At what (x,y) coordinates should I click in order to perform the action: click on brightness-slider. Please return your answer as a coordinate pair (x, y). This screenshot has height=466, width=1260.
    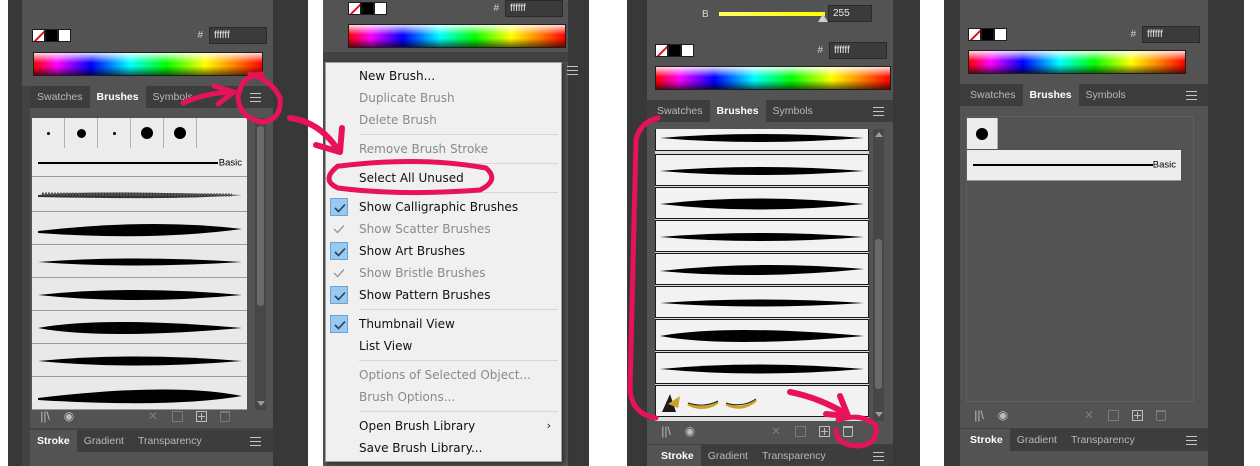
    Looking at the image, I should click on (772, 14).